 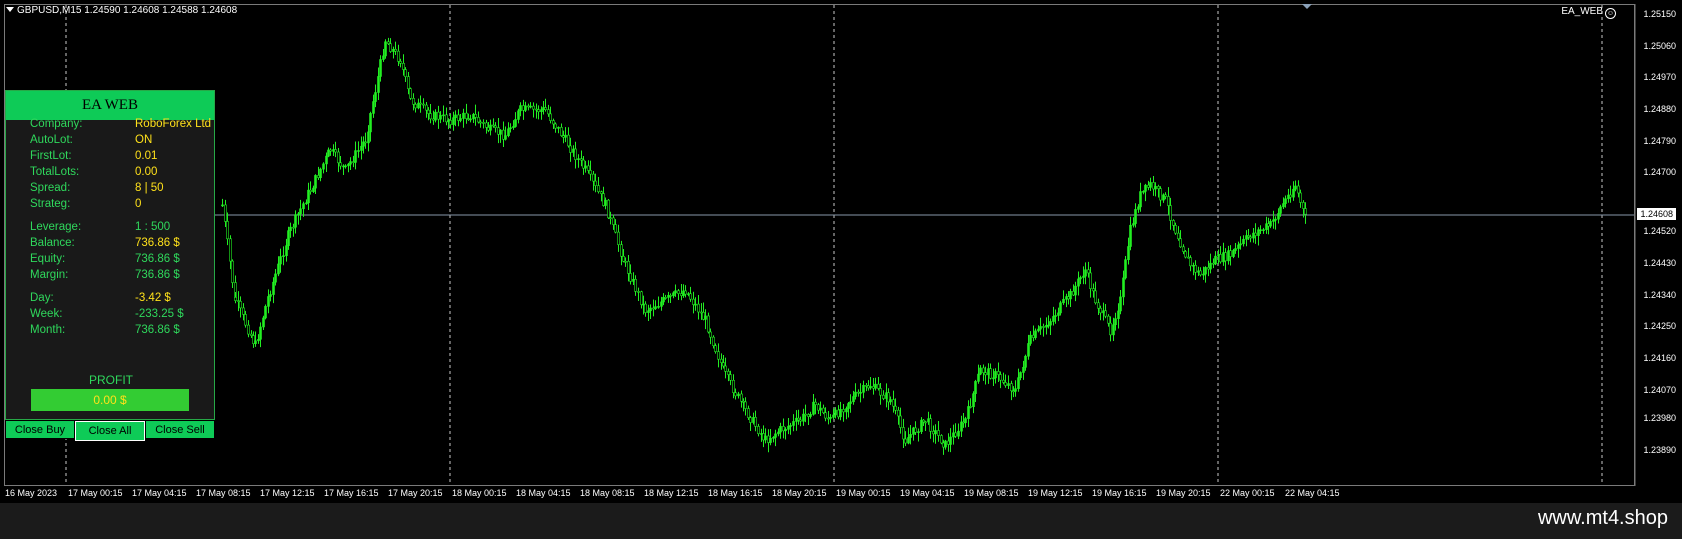 I want to click on panel-row: Week: -233.25 $, so click(x=107, y=314).